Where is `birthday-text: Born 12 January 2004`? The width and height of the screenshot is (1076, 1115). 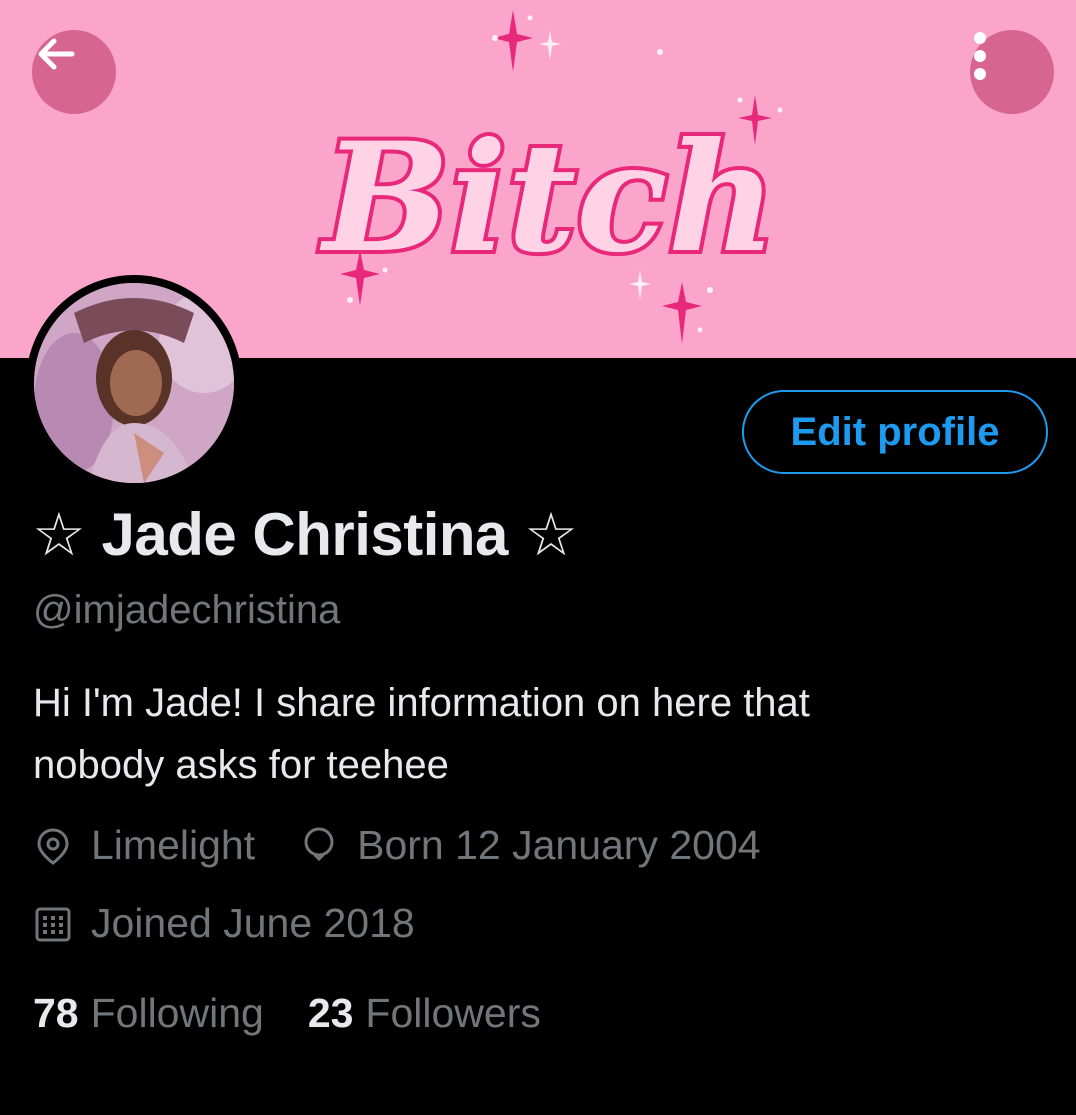
birthday-text: Born 12 January 2004 is located at coordinates (559, 845).